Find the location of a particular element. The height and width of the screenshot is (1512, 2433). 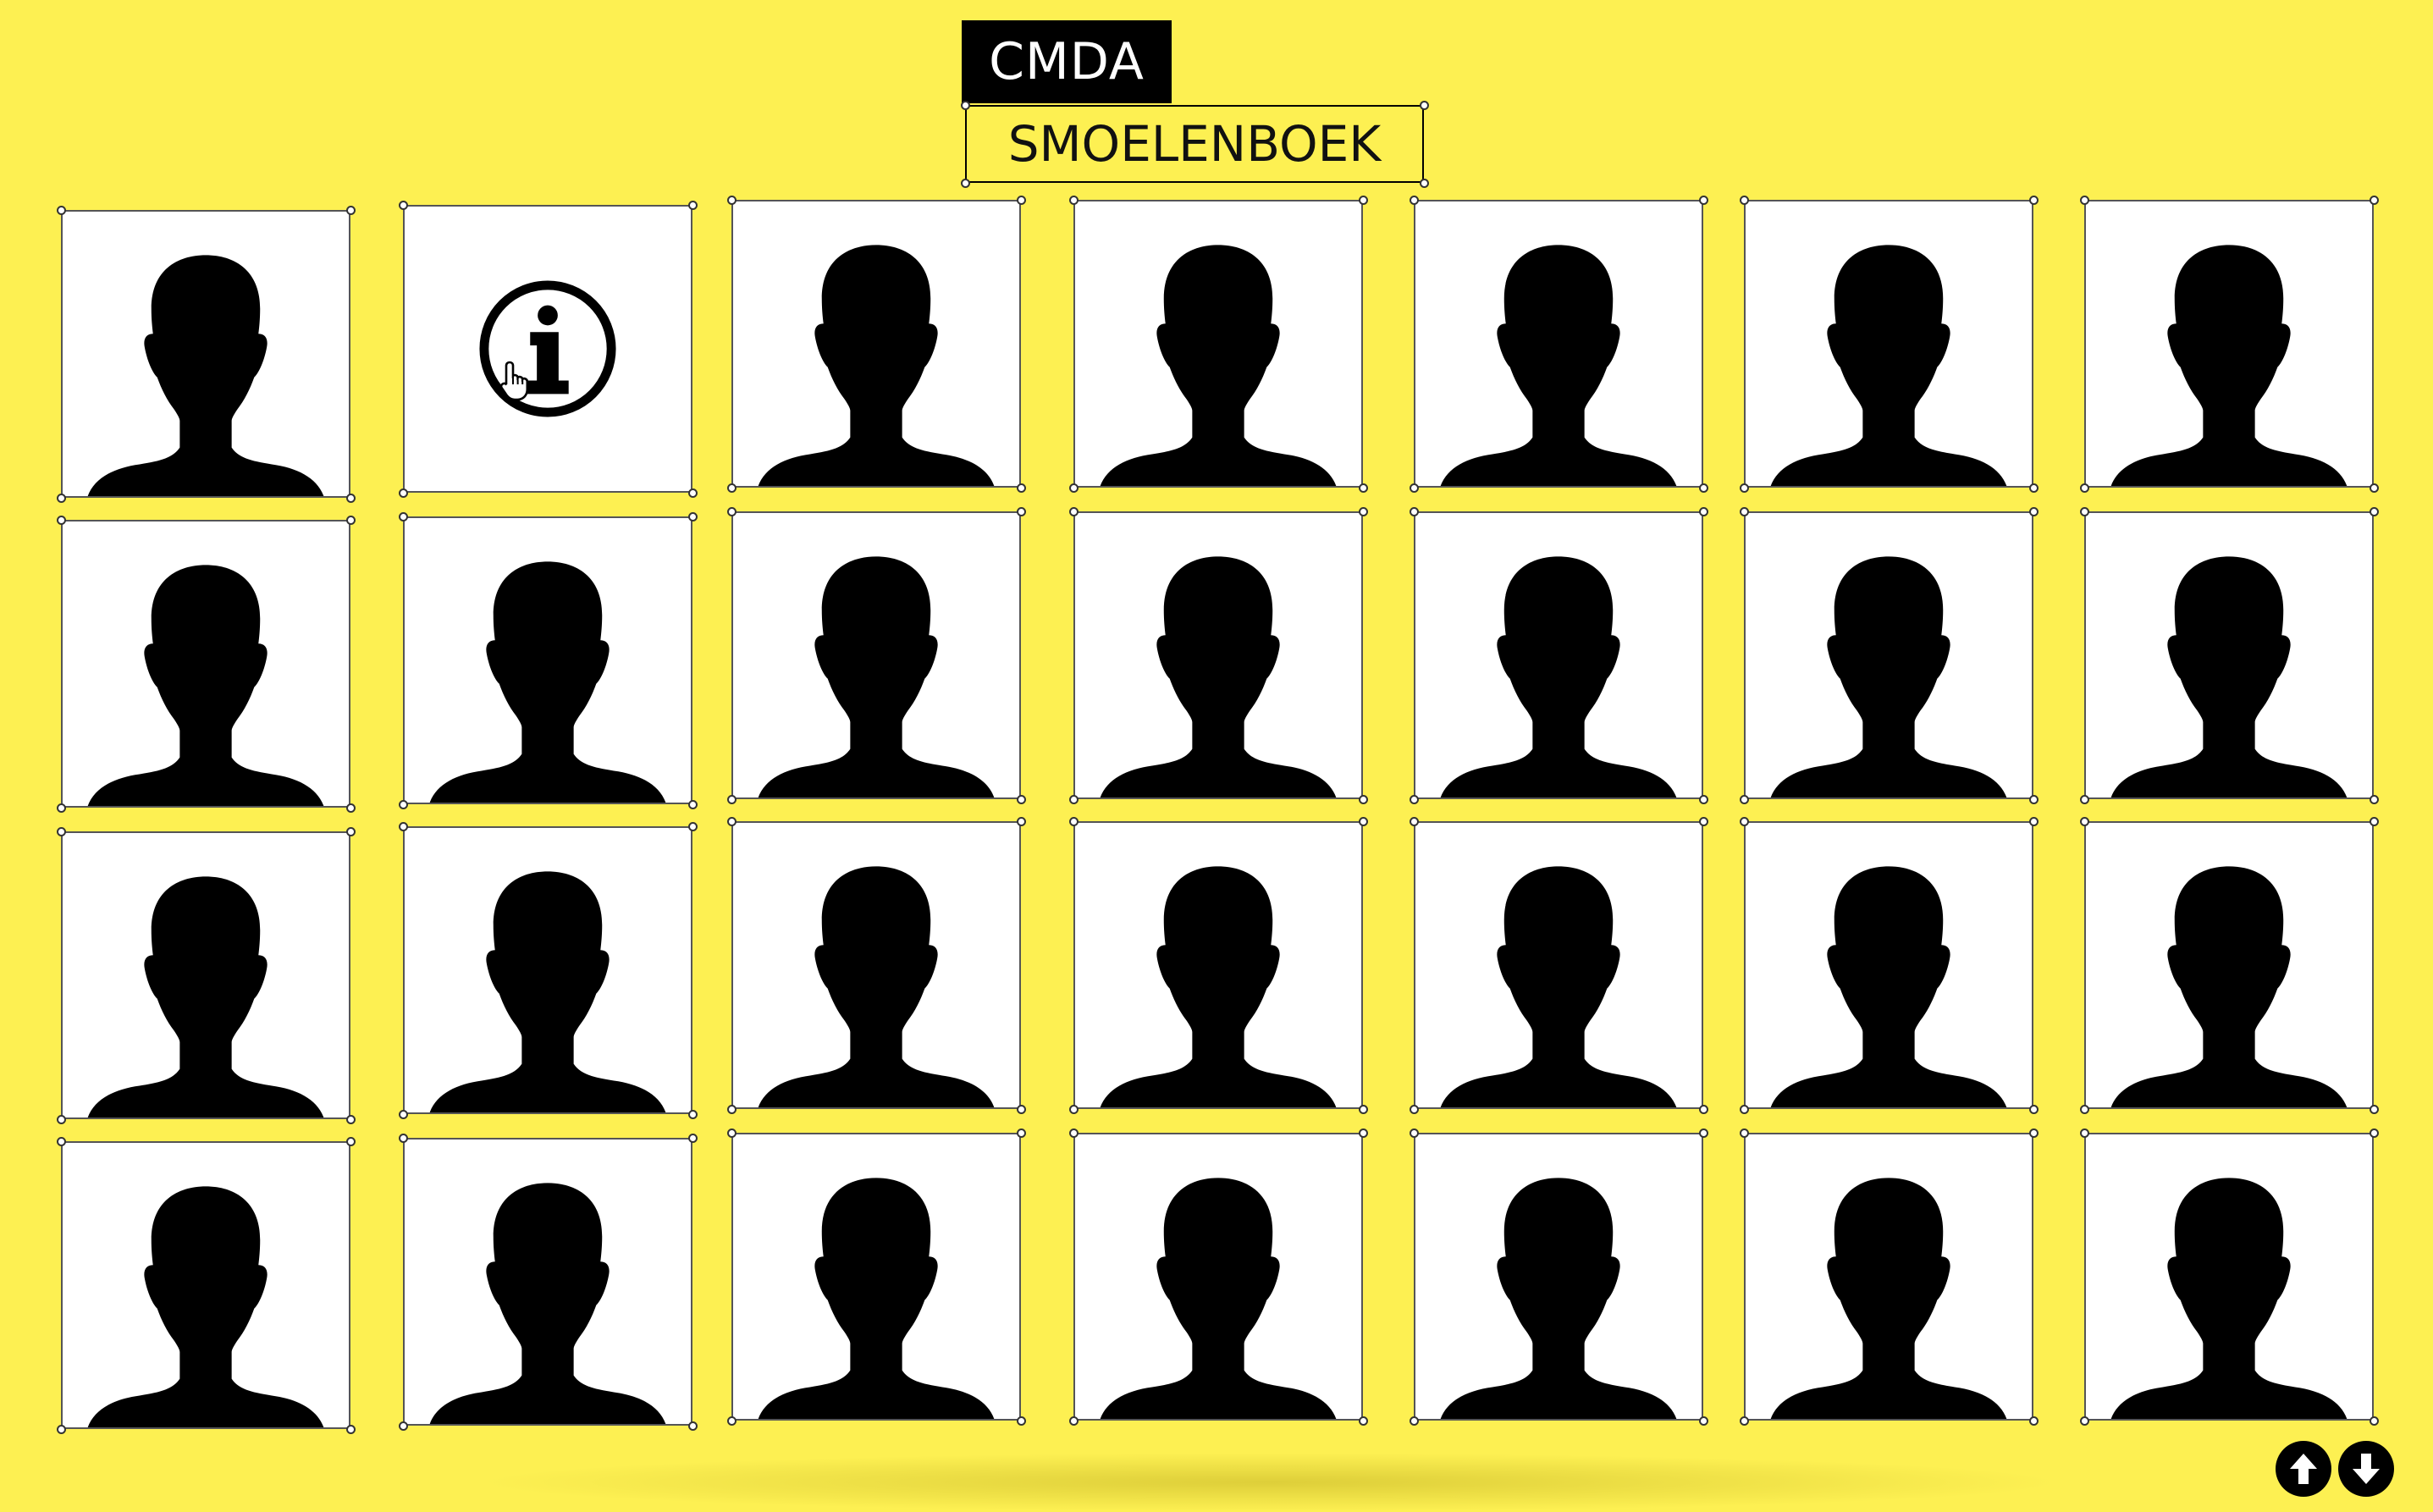

arrow-down-icon is located at coordinates (2366, 1469).